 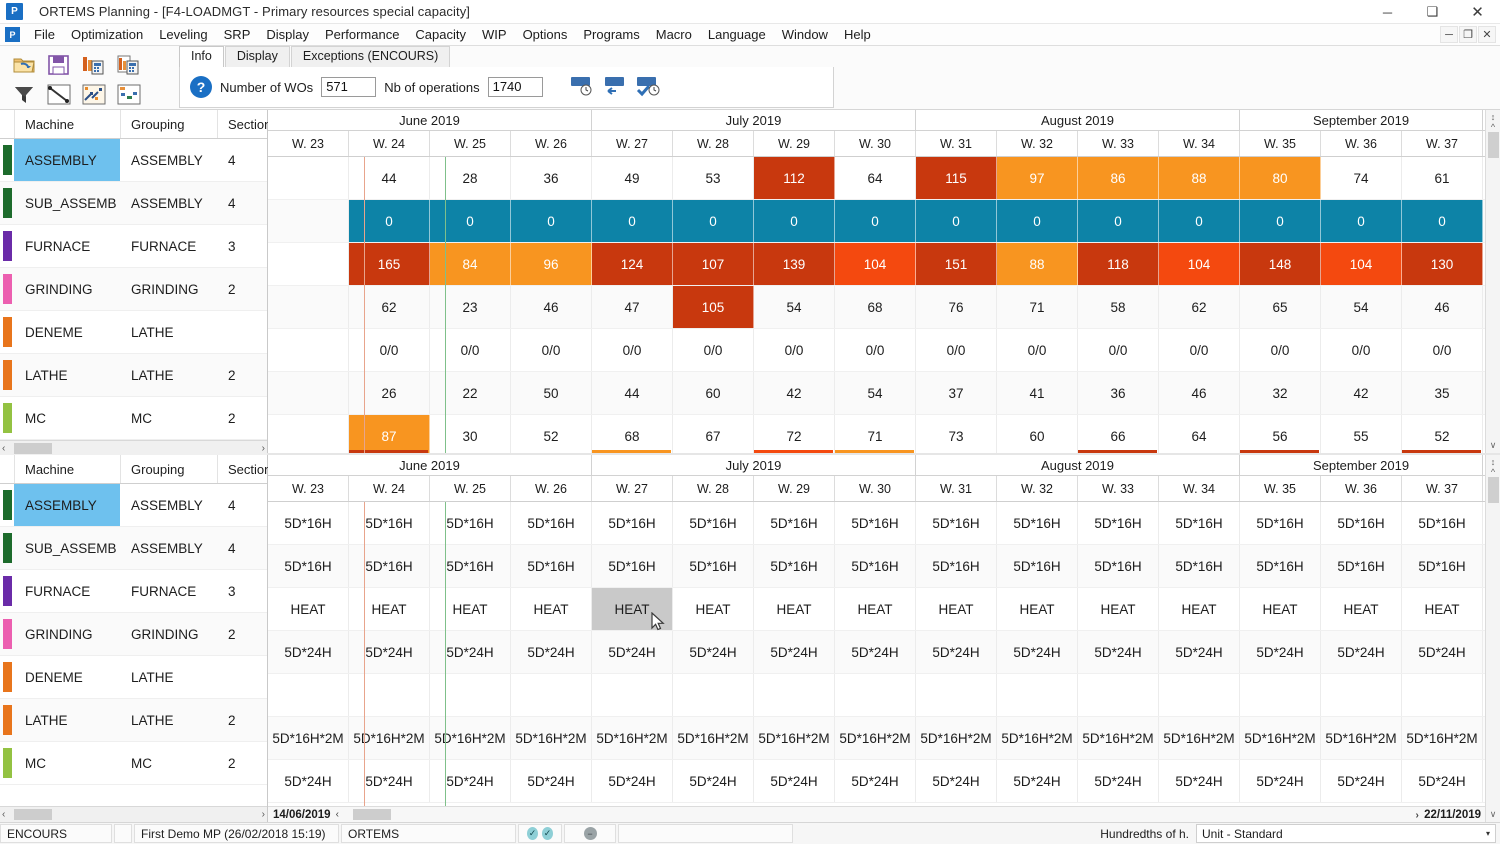 I want to click on menu-item-help: Help, so click(x=857, y=35).